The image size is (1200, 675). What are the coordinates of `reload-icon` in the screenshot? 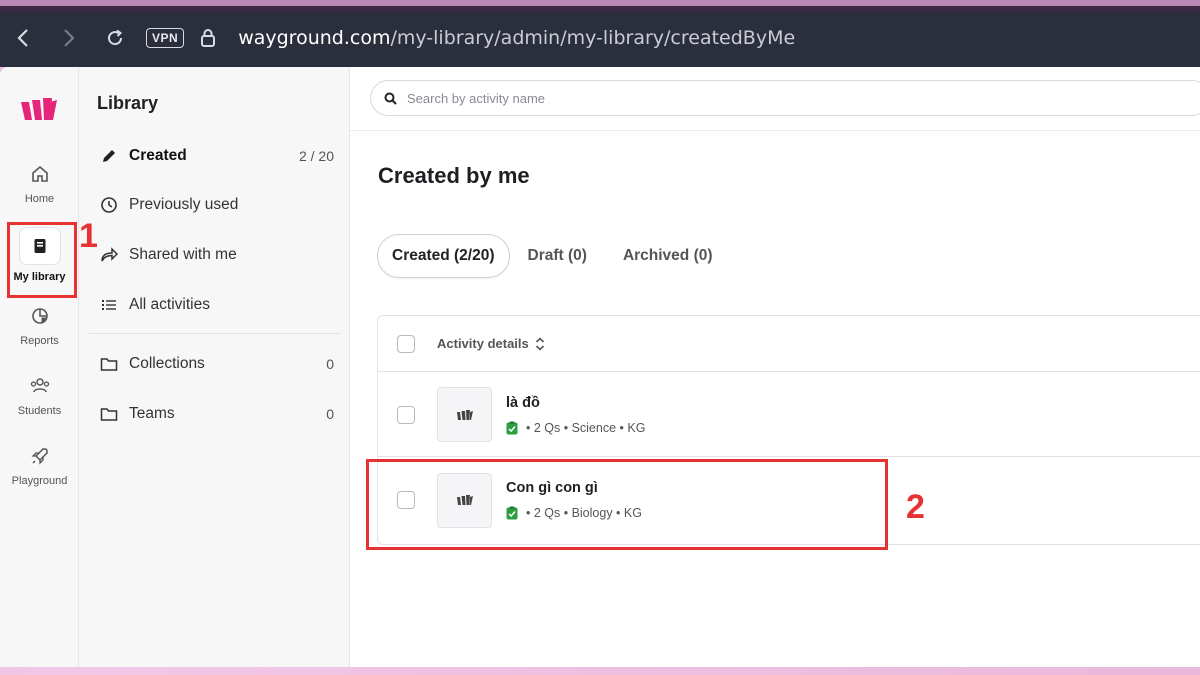 It's located at (115, 37).